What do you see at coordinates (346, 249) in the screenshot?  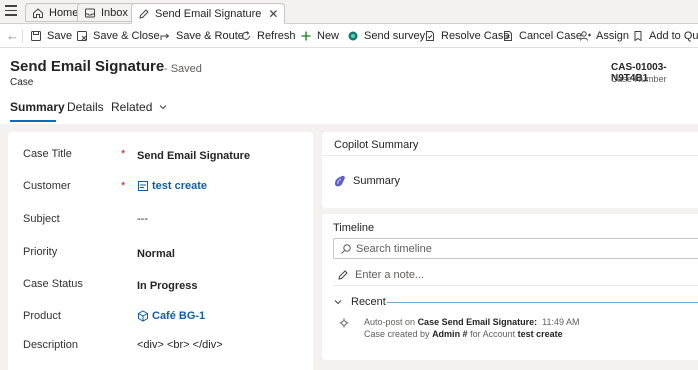 I see `search-icon` at bounding box center [346, 249].